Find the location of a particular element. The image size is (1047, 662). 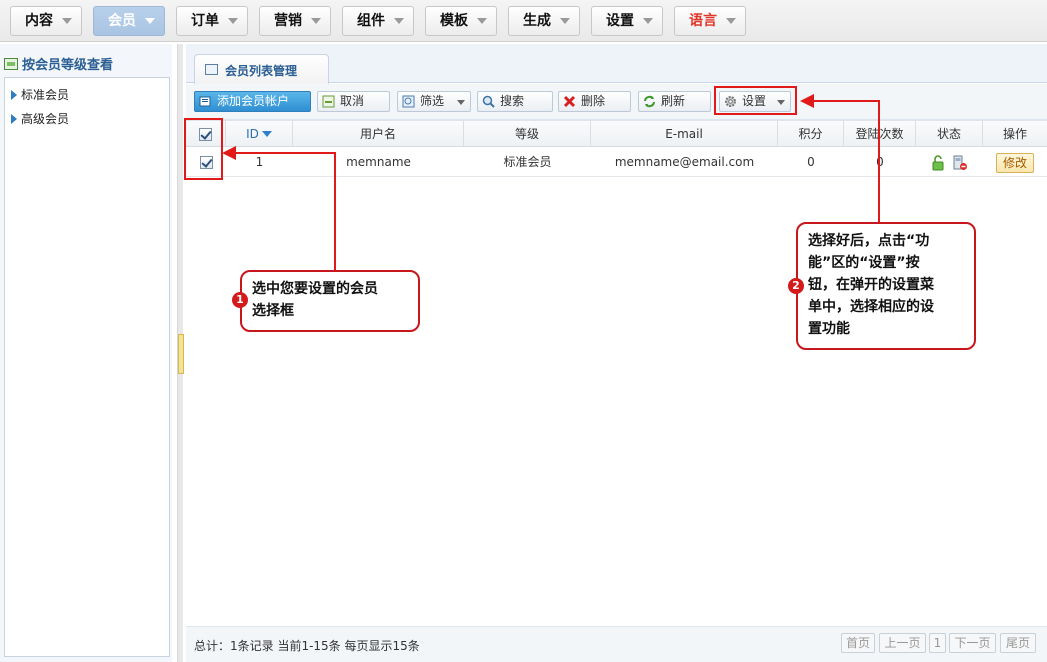

arrow-head-step1 is located at coordinates (229, 153).